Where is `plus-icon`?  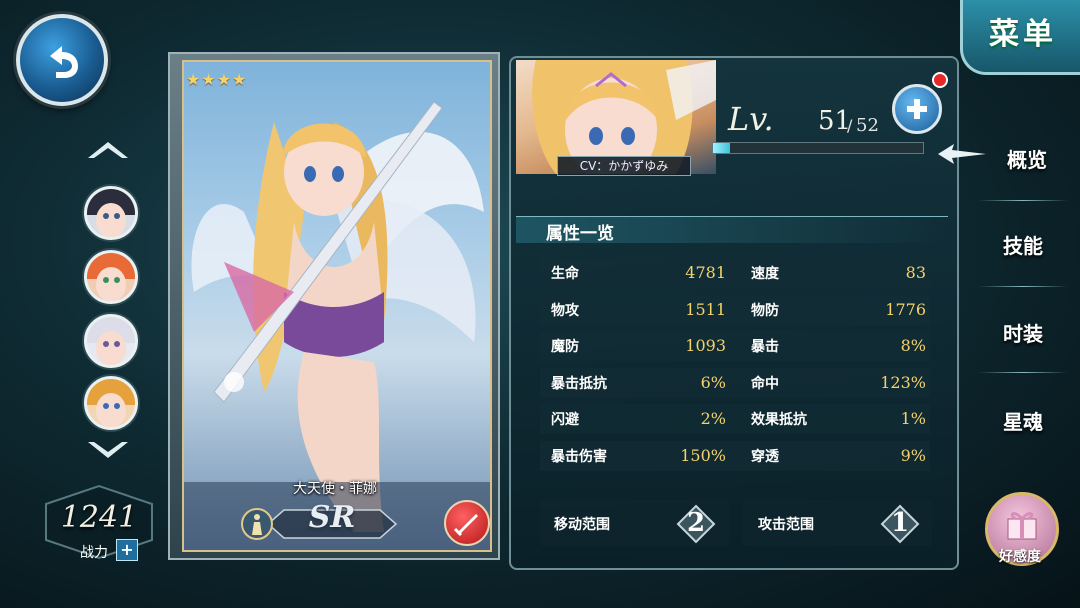 plus-icon is located at coordinates (917, 109).